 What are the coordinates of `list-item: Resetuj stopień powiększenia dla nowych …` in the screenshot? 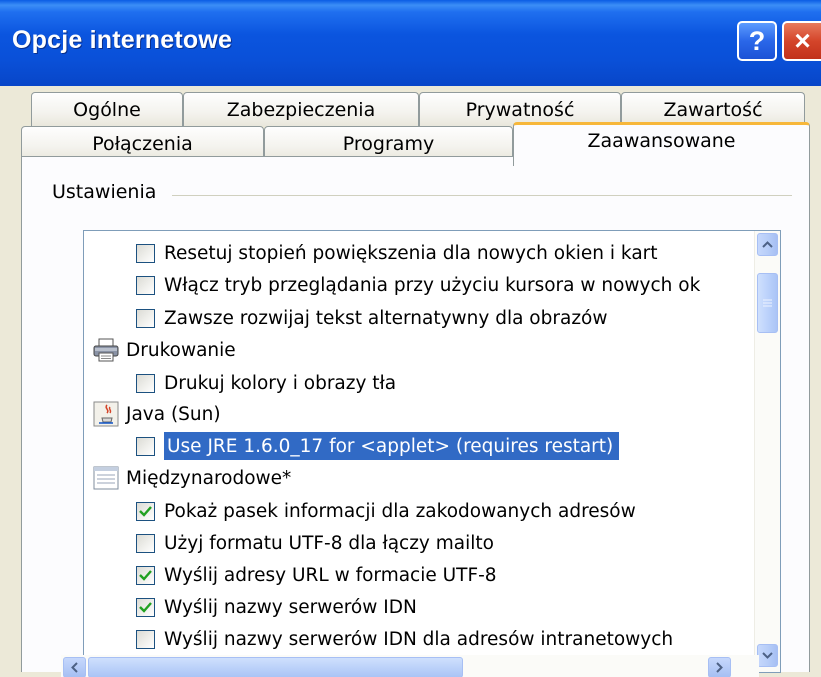 It's located at (397, 253).